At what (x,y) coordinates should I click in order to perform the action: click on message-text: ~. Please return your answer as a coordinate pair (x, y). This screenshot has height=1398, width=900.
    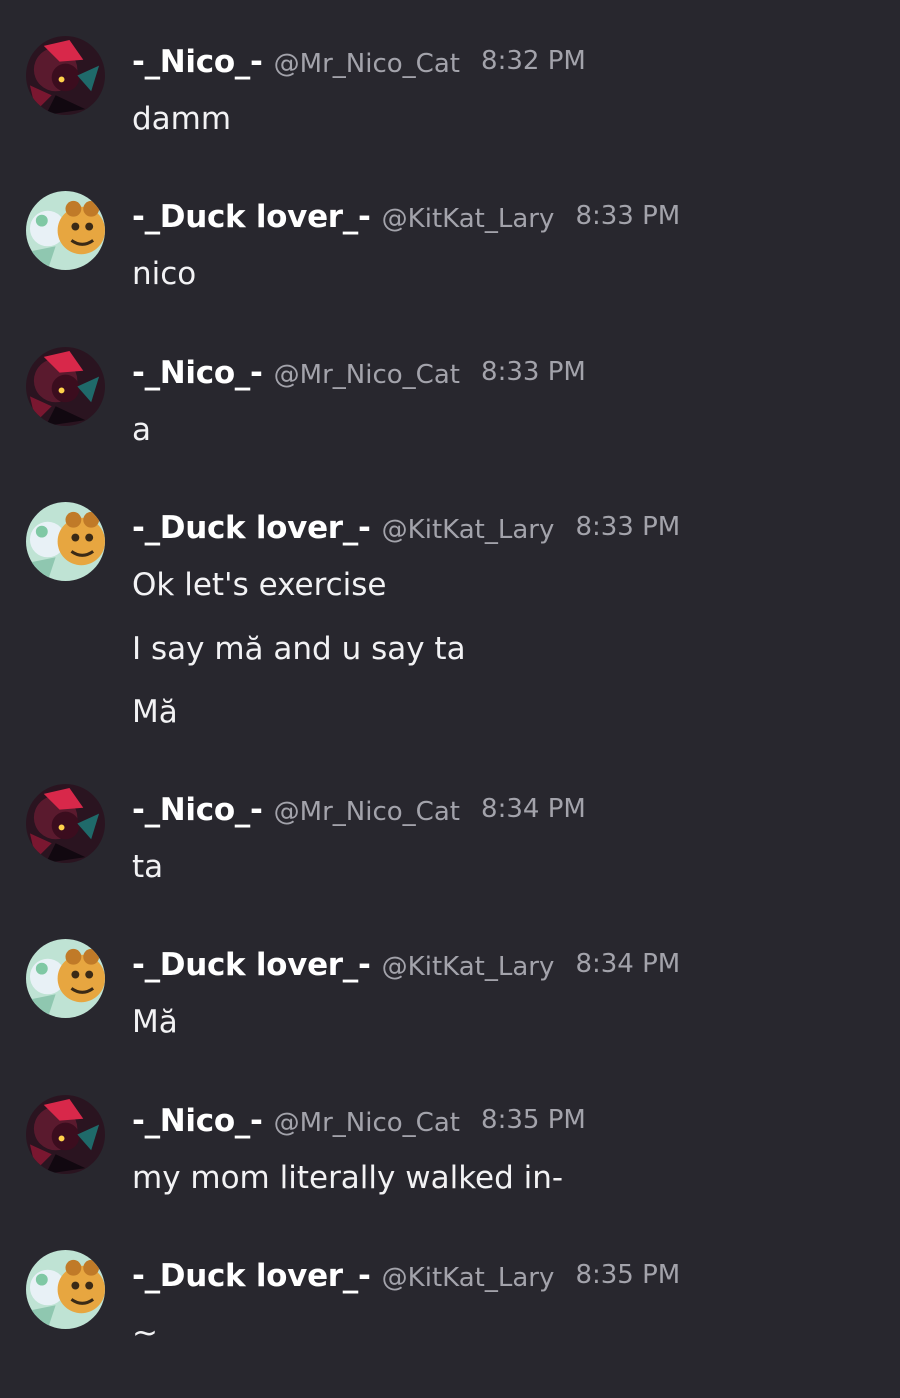
    Looking at the image, I should click on (145, 1333).